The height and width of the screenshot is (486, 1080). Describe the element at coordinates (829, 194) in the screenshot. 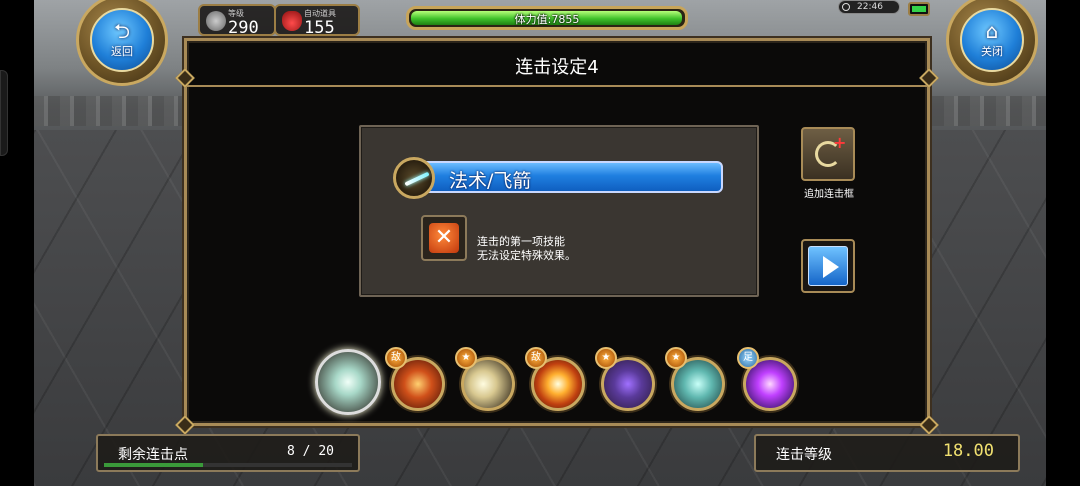

I see `add-combo-frame-label: 追加连击框` at that location.